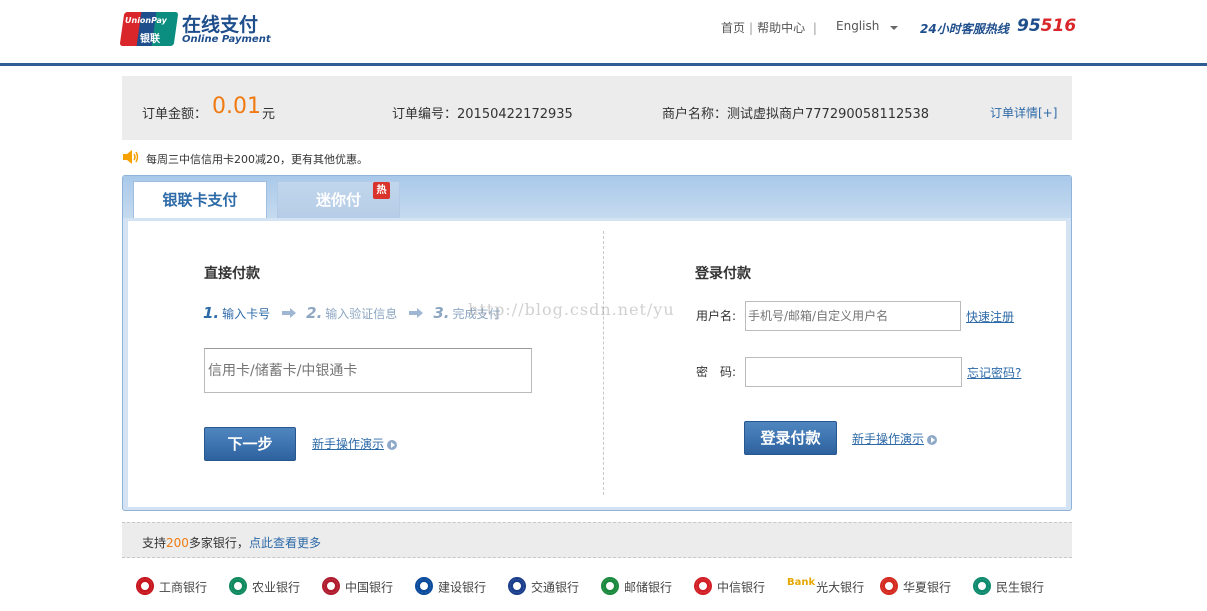 The width and height of the screenshot is (1207, 611). Describe the element at coordinates (285, 543) in the screenshot. I see `more-banks-link: 点此查看更多` at that location.